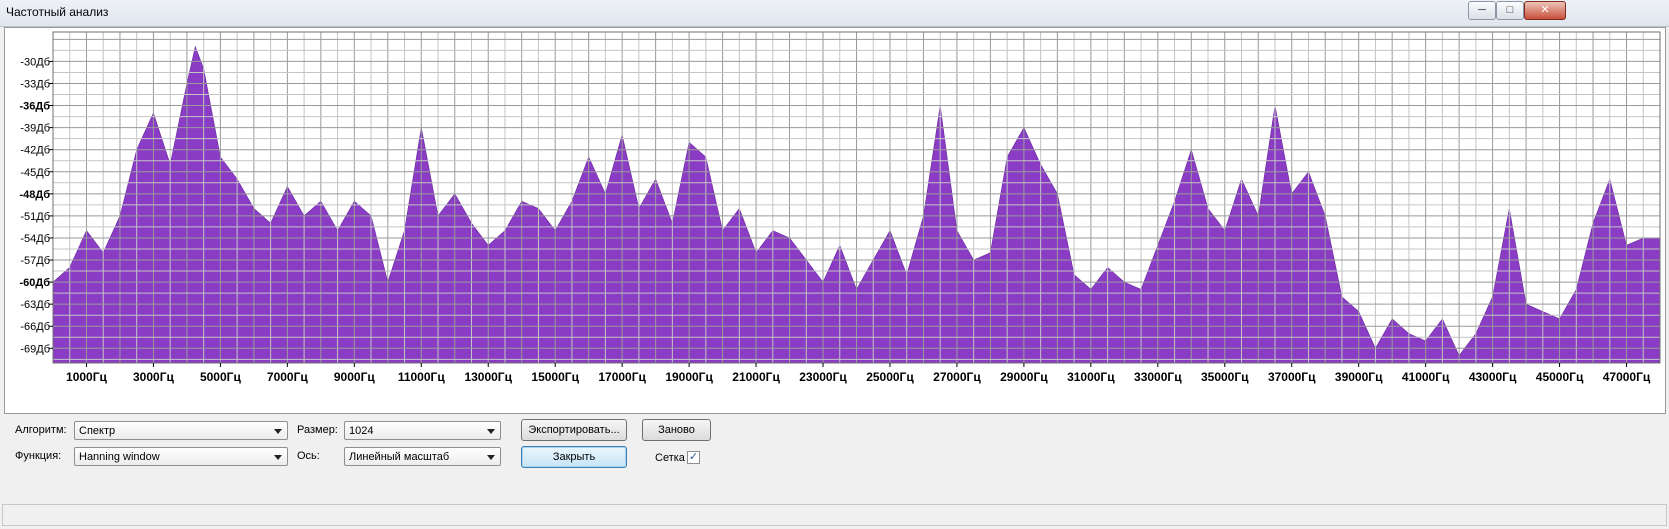 The image size is (1669, 529). What do you see at coordinates (97, 431) in the screenshot?
I see `algorithm-value: Спектр` at bounding box center [97, 431].